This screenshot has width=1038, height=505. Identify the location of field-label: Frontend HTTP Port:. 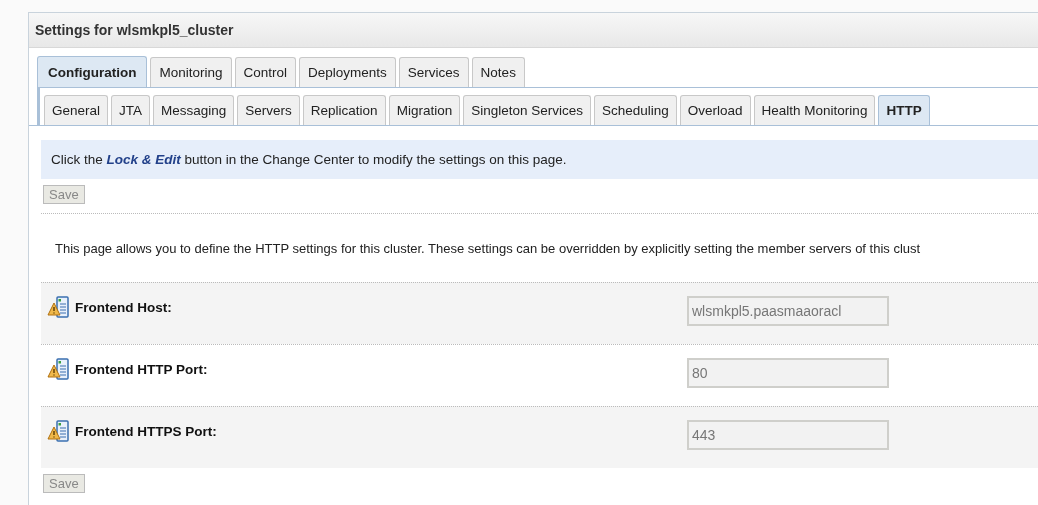
(141, 369).